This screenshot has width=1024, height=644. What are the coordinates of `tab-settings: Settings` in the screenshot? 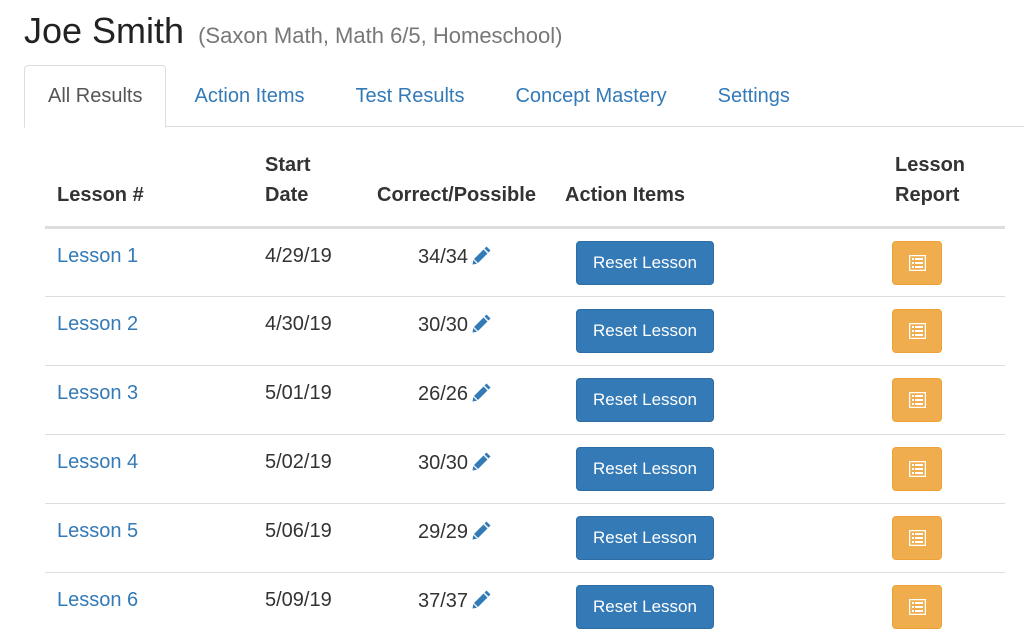 It's located at (754, 96).